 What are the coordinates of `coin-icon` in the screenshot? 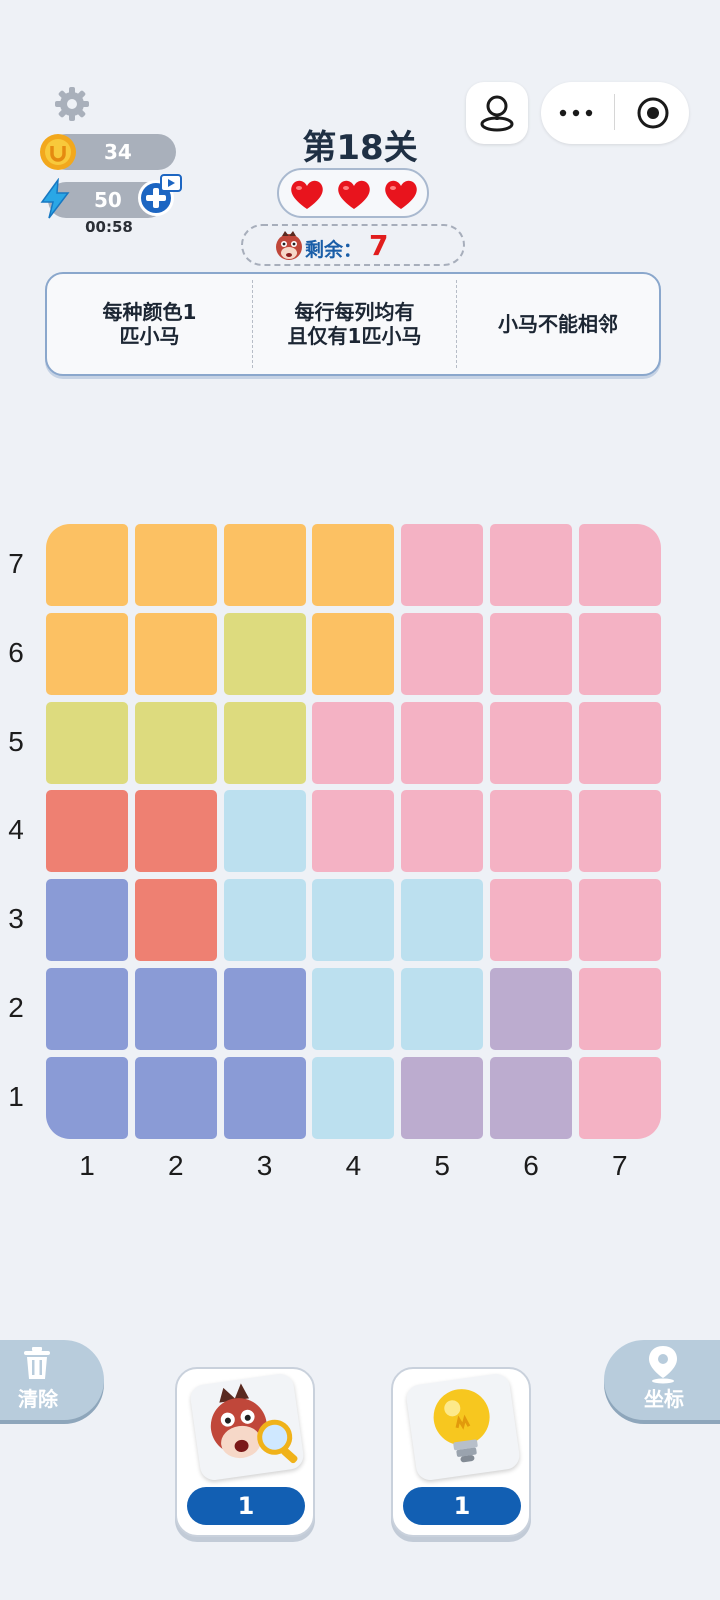 It's located at (58, 152).